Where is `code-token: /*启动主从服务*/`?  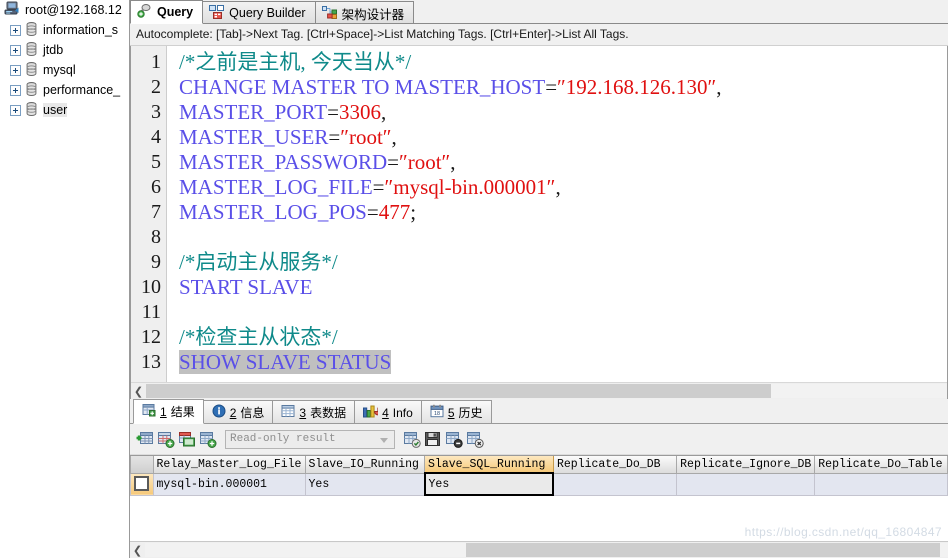
code-token: /*启动主从服务*/ is located at coordinates (258, 262).